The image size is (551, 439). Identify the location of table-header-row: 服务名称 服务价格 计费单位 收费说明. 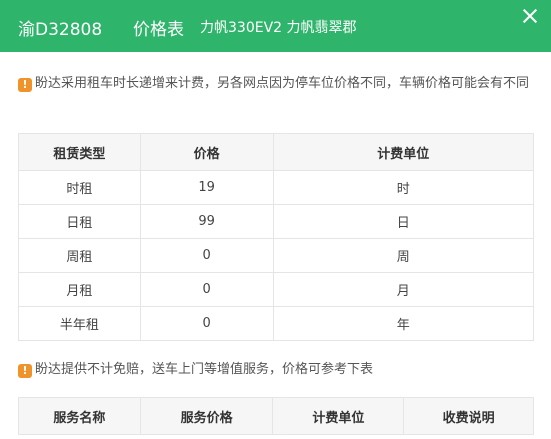
(276, 416).